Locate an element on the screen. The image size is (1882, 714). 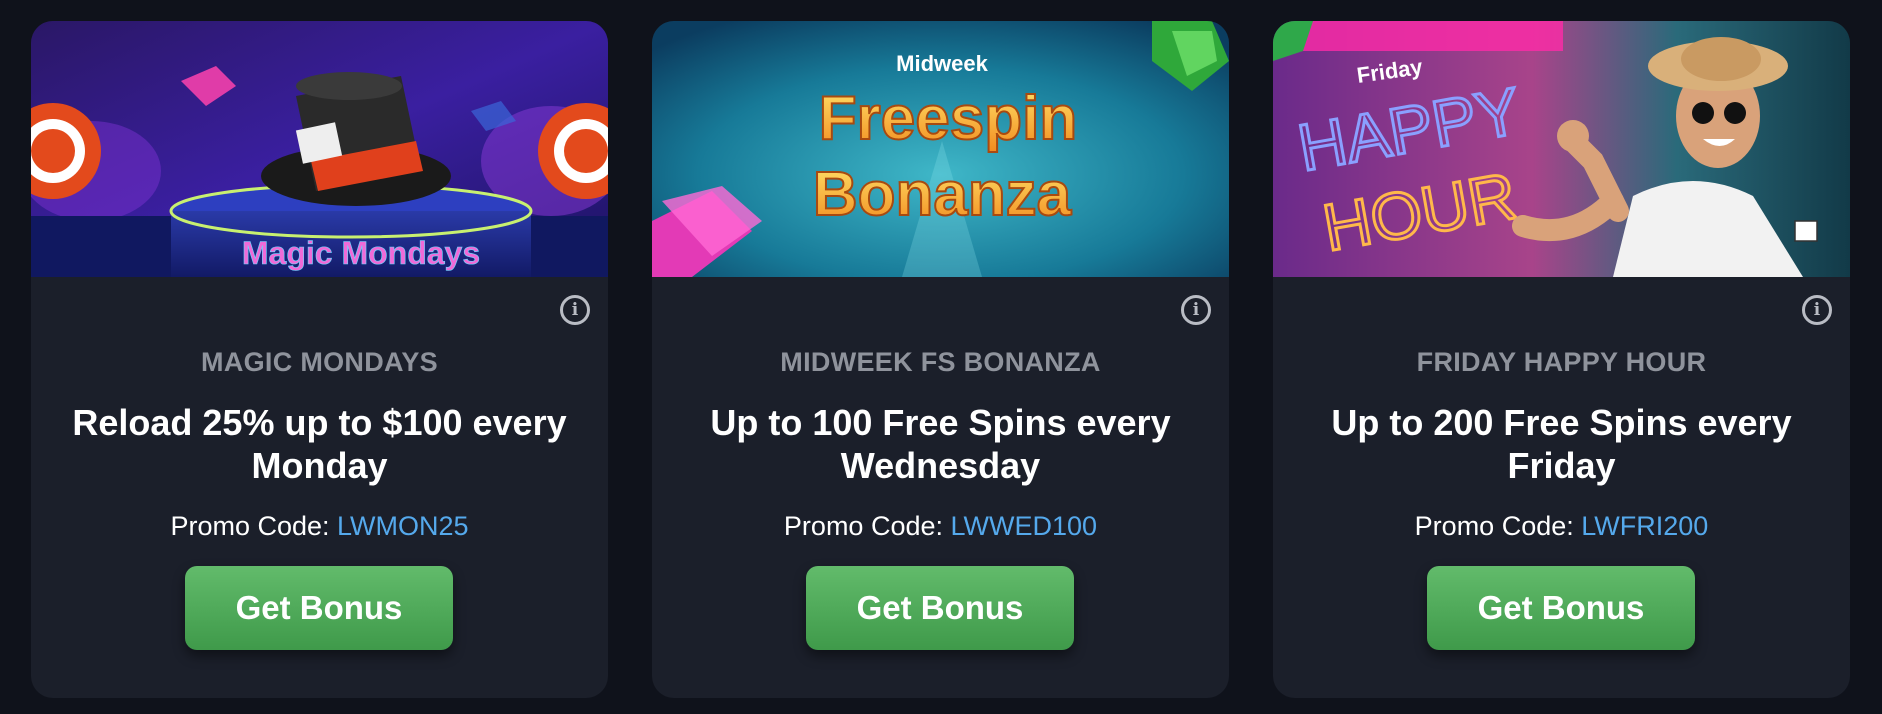
promo-code-line: Promo Code: LWFRI200 is located at coordinates (1561, 526).